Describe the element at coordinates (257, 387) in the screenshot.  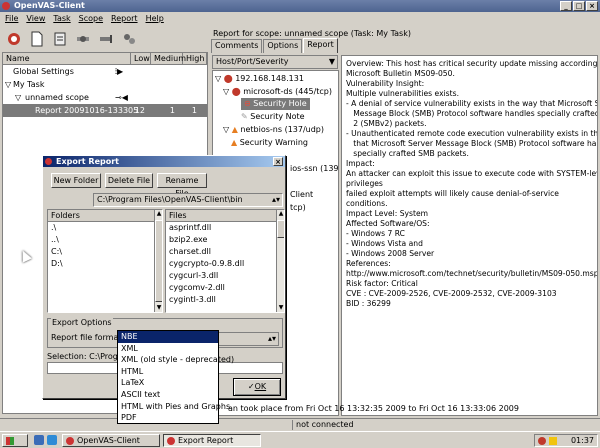
I see `ok-button: ✓OK` at that location.